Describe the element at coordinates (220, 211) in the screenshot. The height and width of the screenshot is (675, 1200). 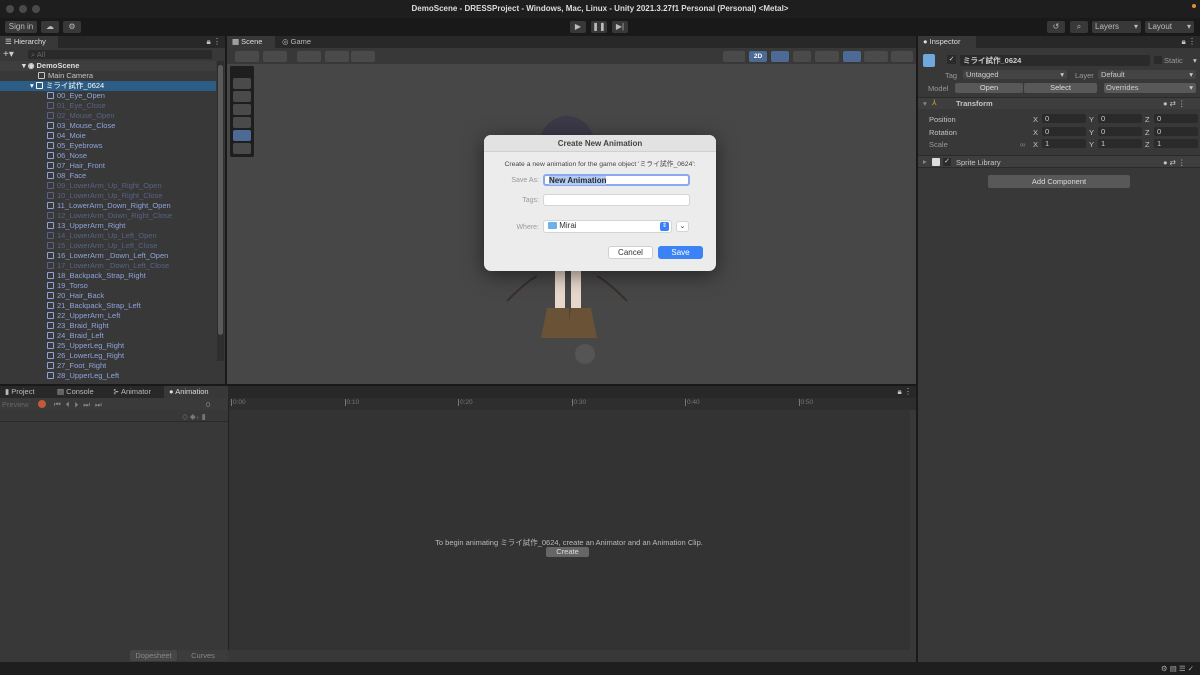
I see `hierarchy-scrollbar` at that location.